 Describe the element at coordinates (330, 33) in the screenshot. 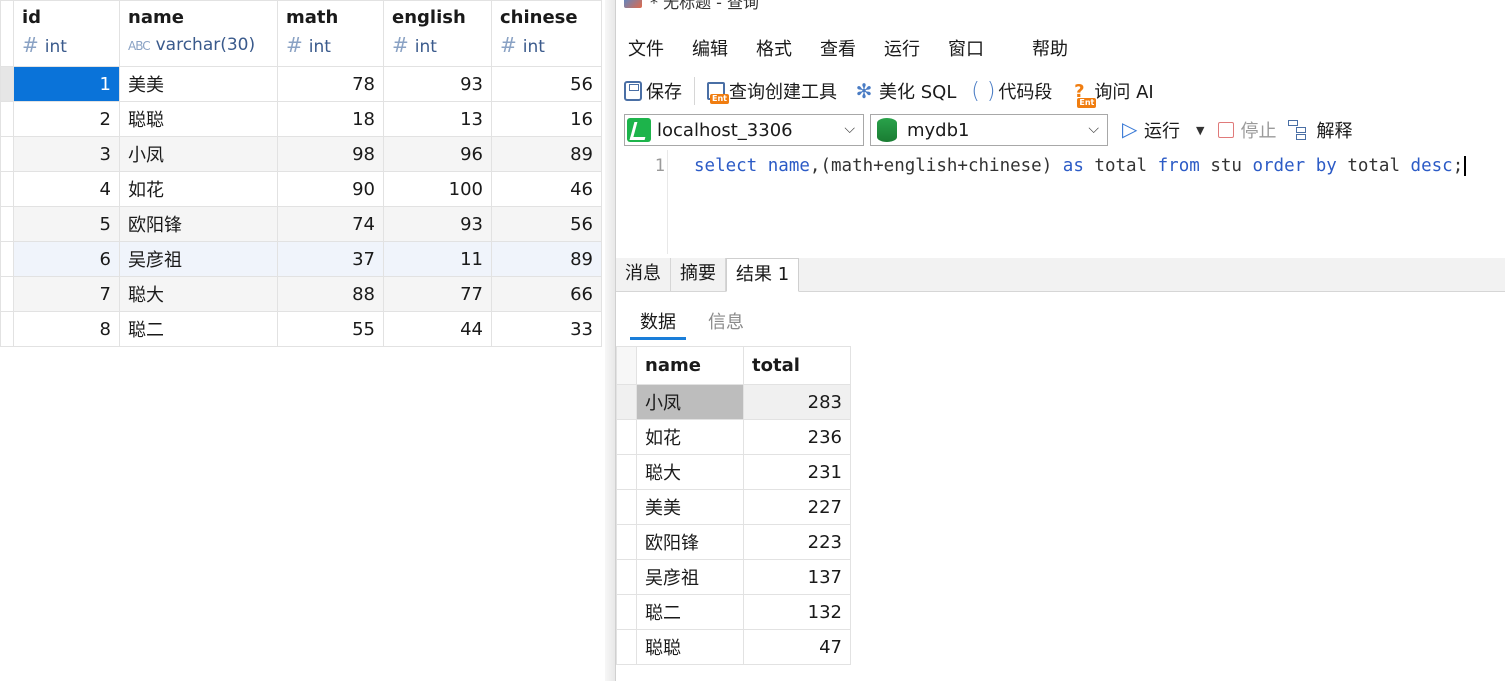

I see `column-header-math: math # int` at that location.